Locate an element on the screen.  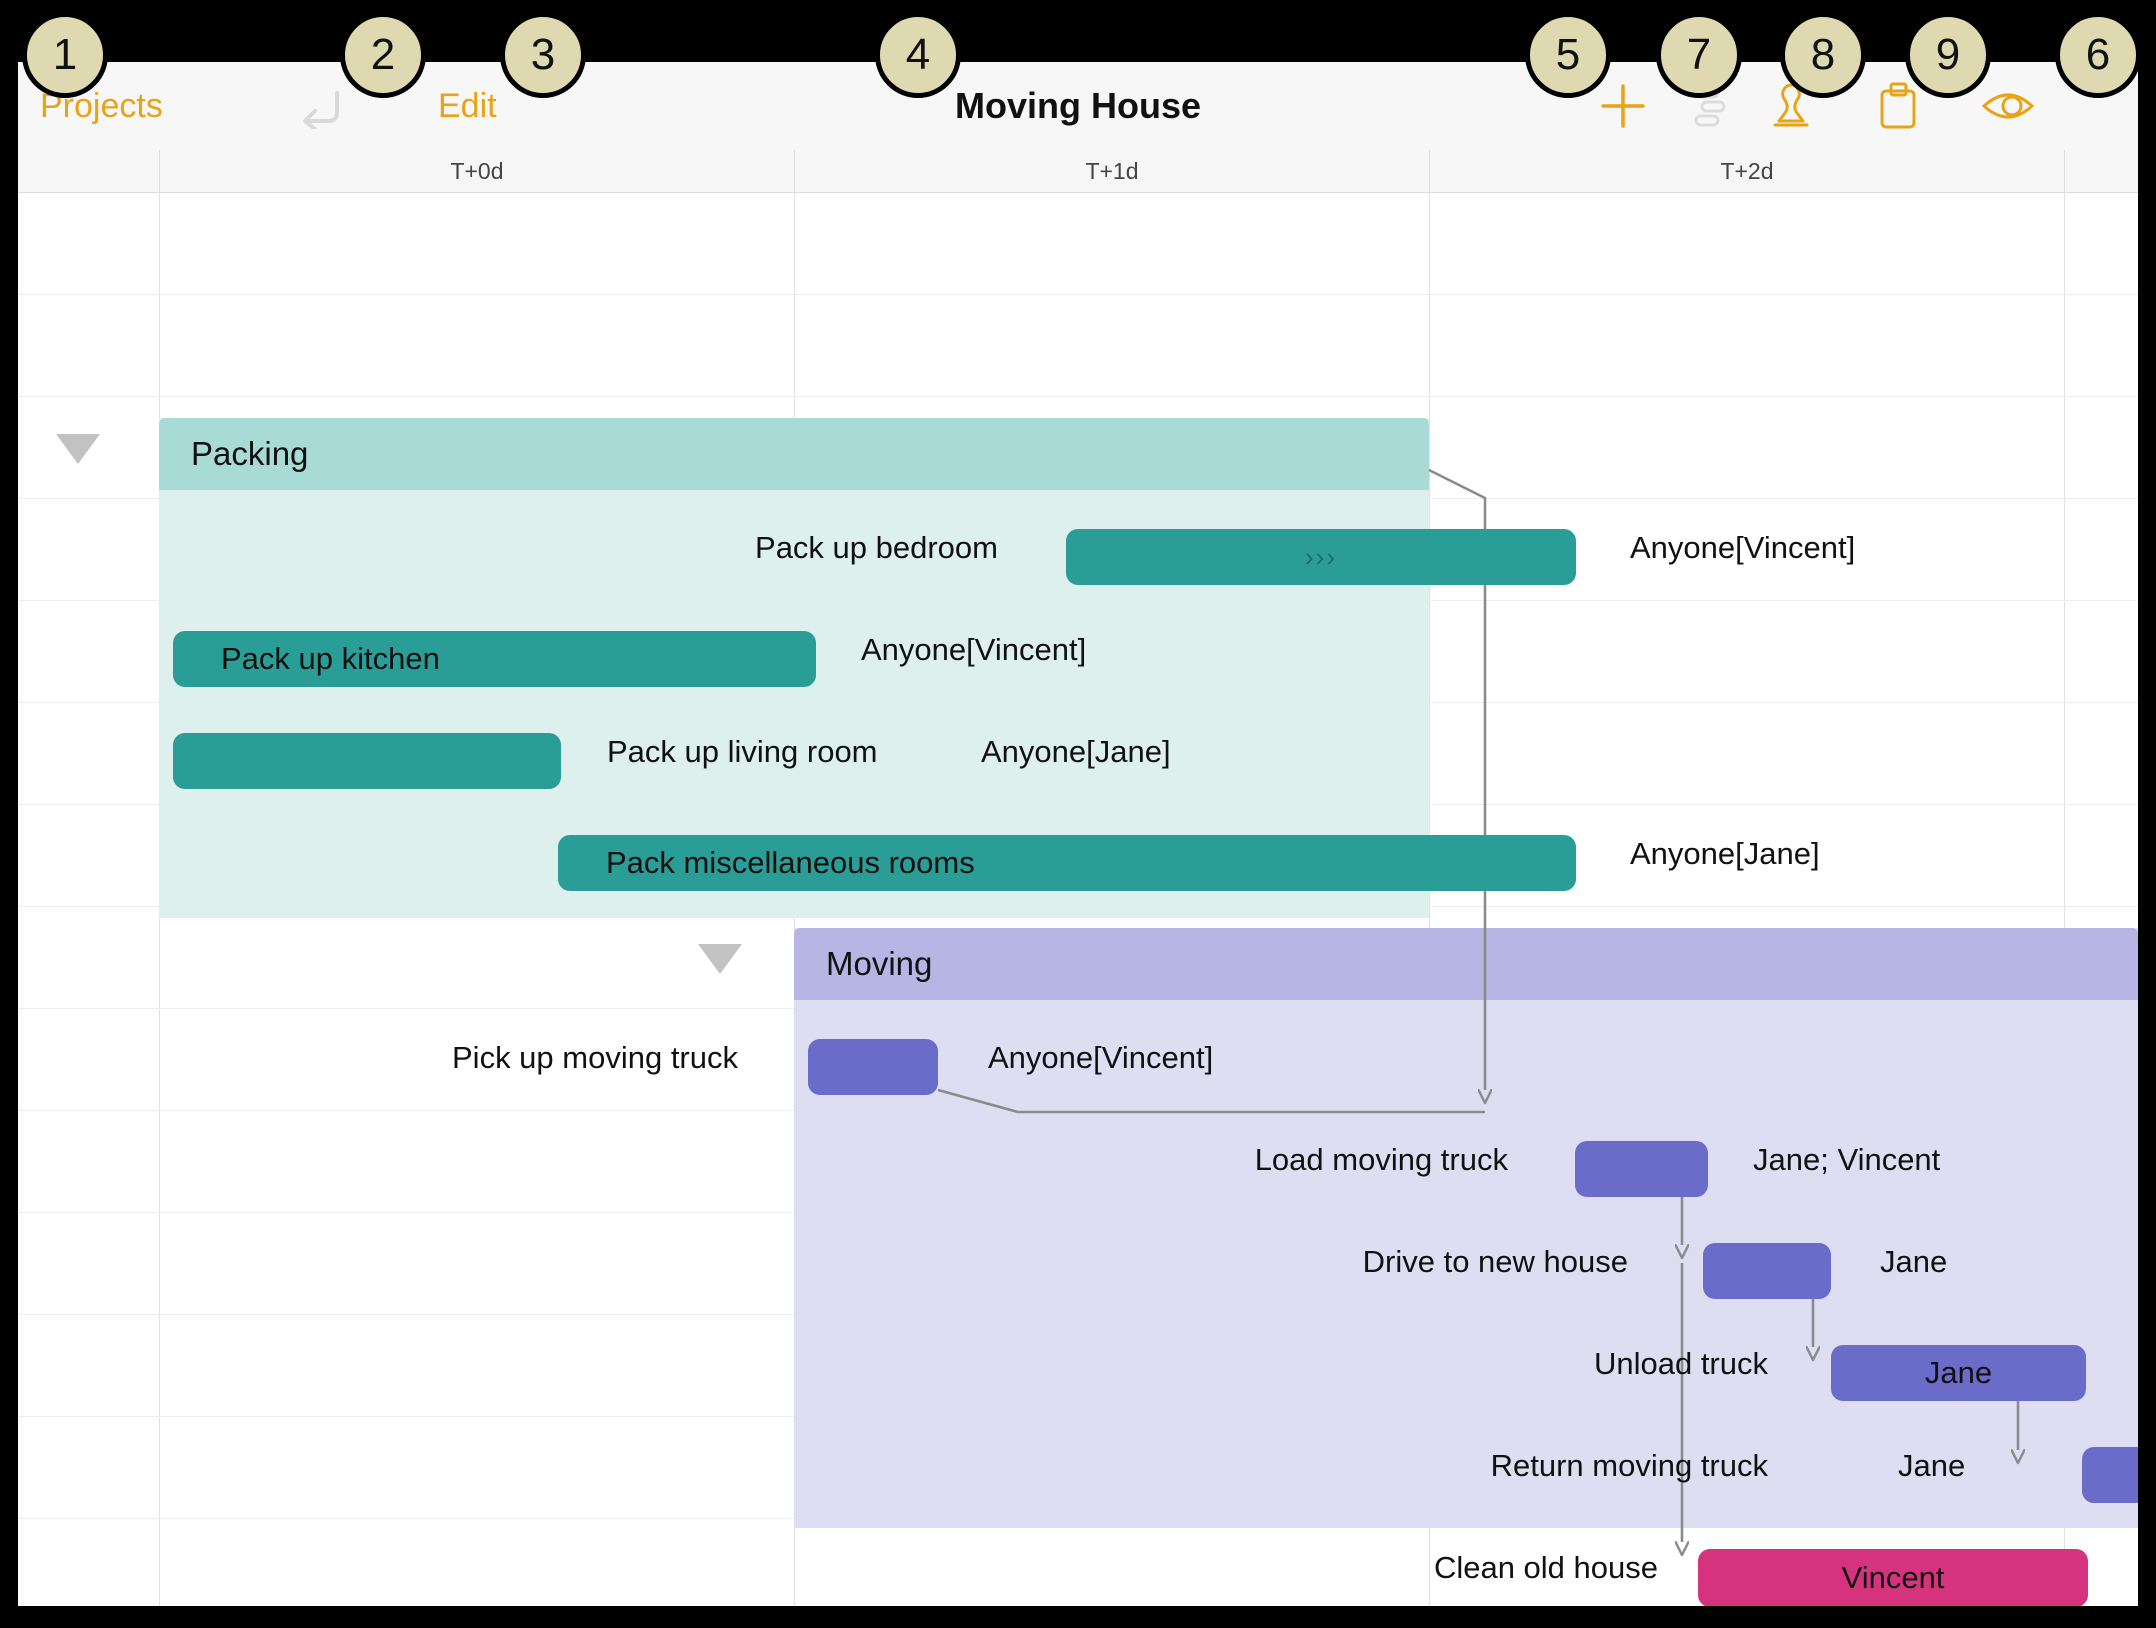
task-resource-pack-up-living-room: Anyone[Jane] is located at coordinates (1076, 752).